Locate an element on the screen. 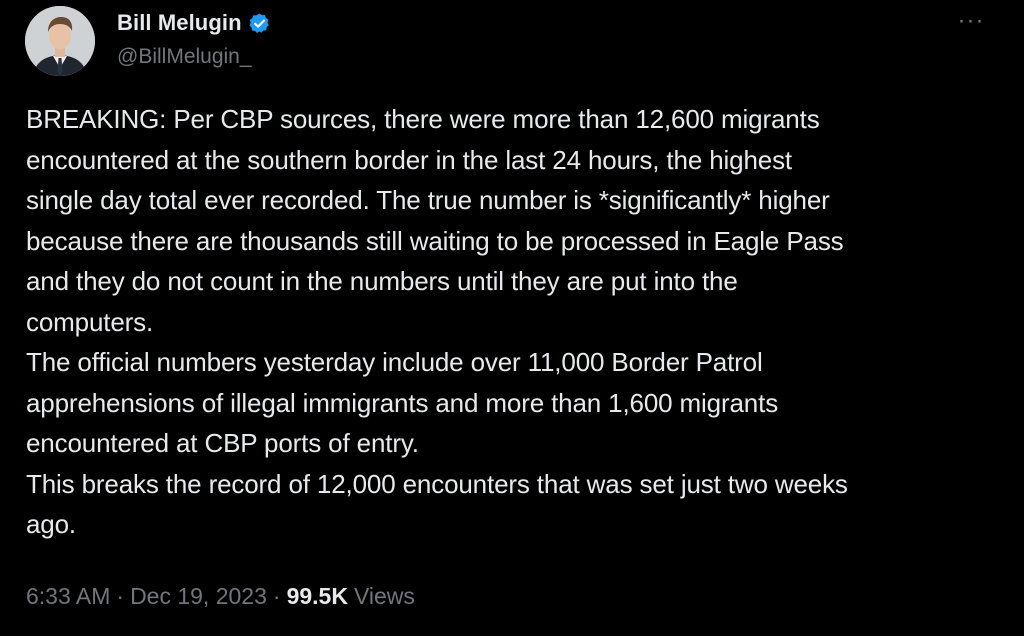 The width and height of the screenshot is (1024, 636). author-info: Bill Melugin @BillMelugin_ is located at coordinates (194, 43).